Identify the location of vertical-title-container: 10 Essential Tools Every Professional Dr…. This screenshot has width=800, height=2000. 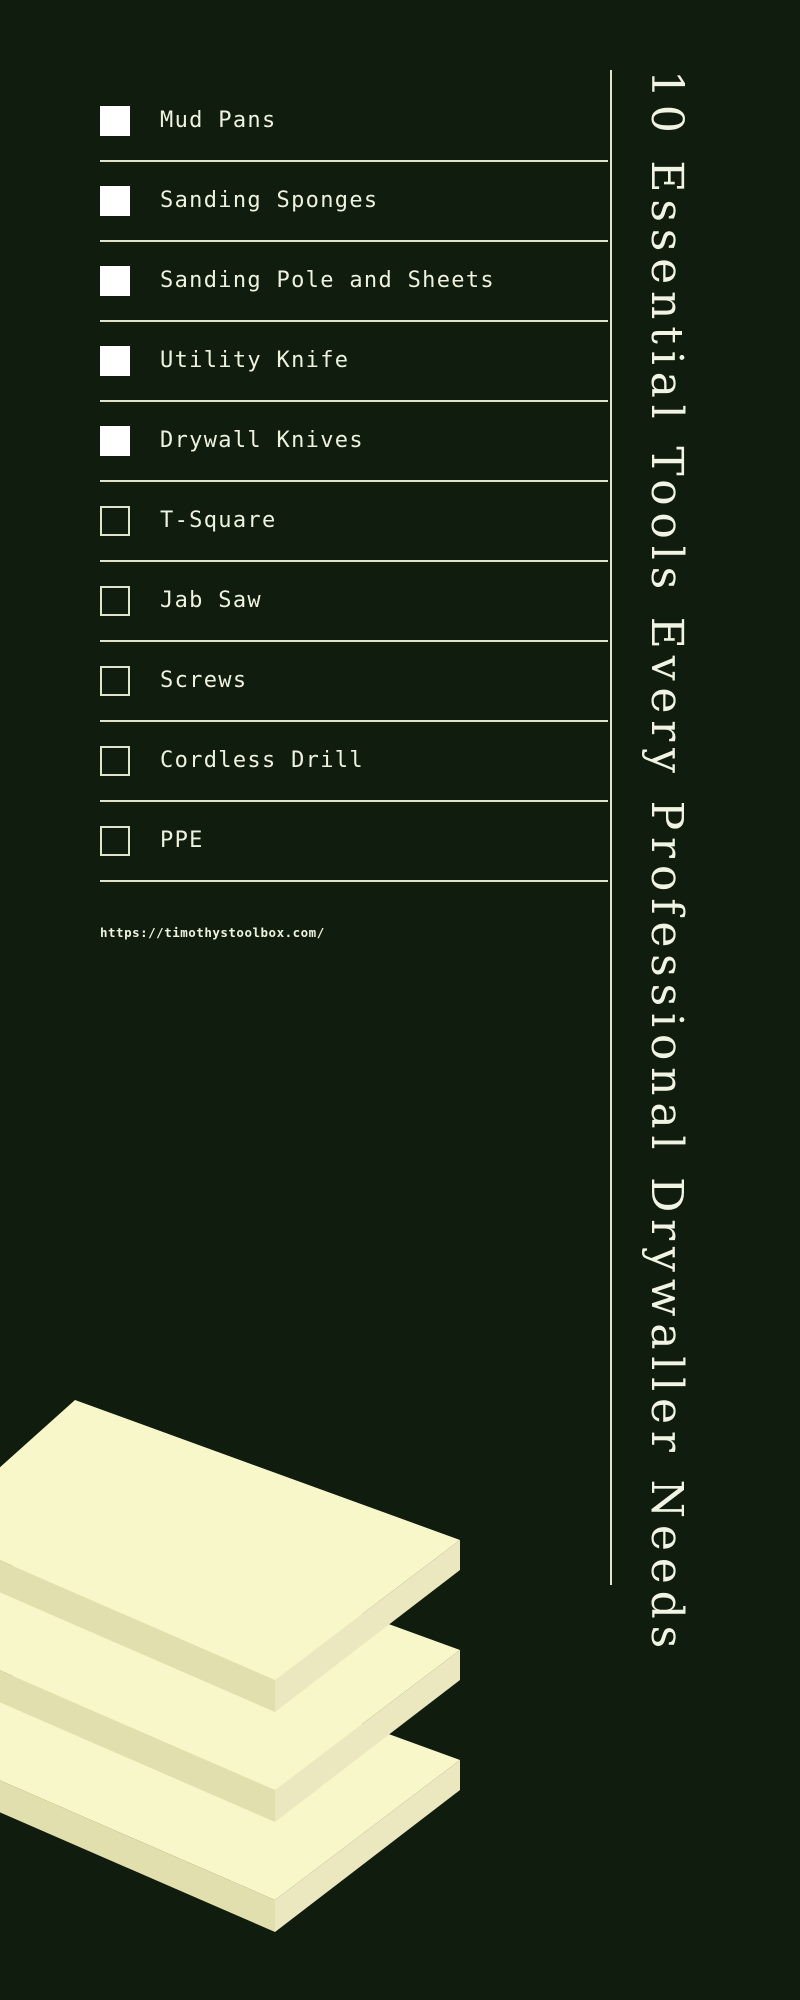
(652, 862).